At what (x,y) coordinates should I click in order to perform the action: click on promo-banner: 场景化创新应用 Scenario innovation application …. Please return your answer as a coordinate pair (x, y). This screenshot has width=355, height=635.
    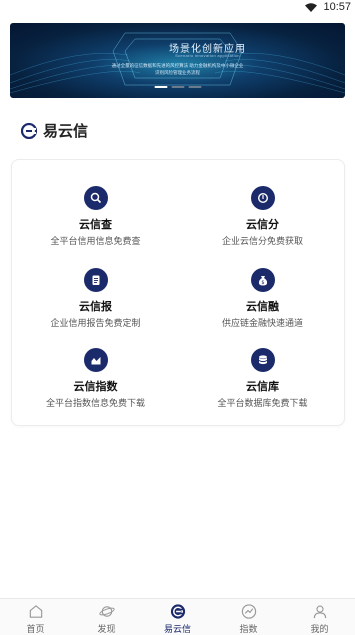
    Looking at the image, I should click on (177, 60).